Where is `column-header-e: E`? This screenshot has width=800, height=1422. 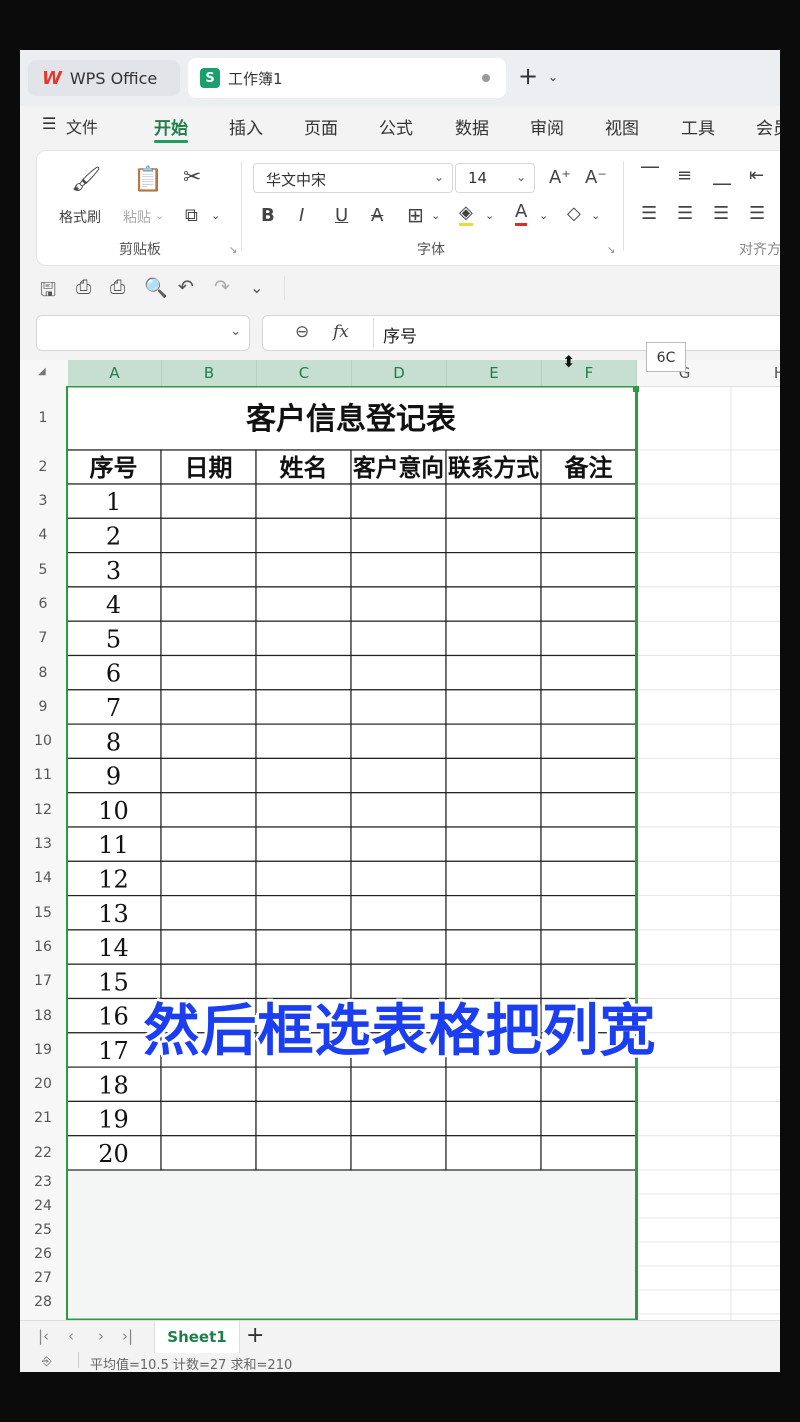 column-header-e: E is located at coordinates (494, 373).